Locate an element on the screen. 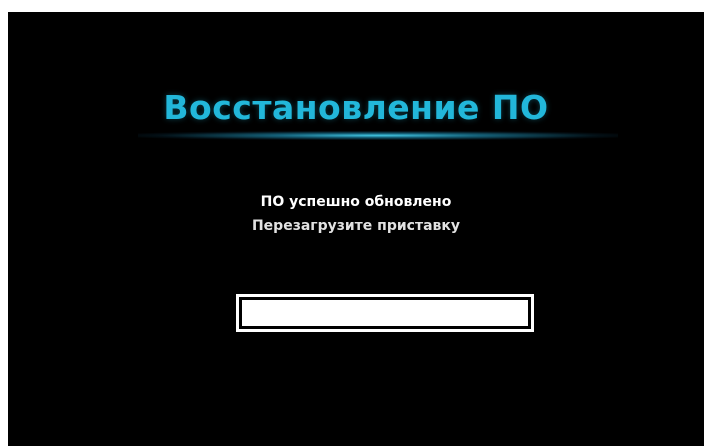 The image size is (712, 446). progress-bar-fill is located at coordinates (385, 313).